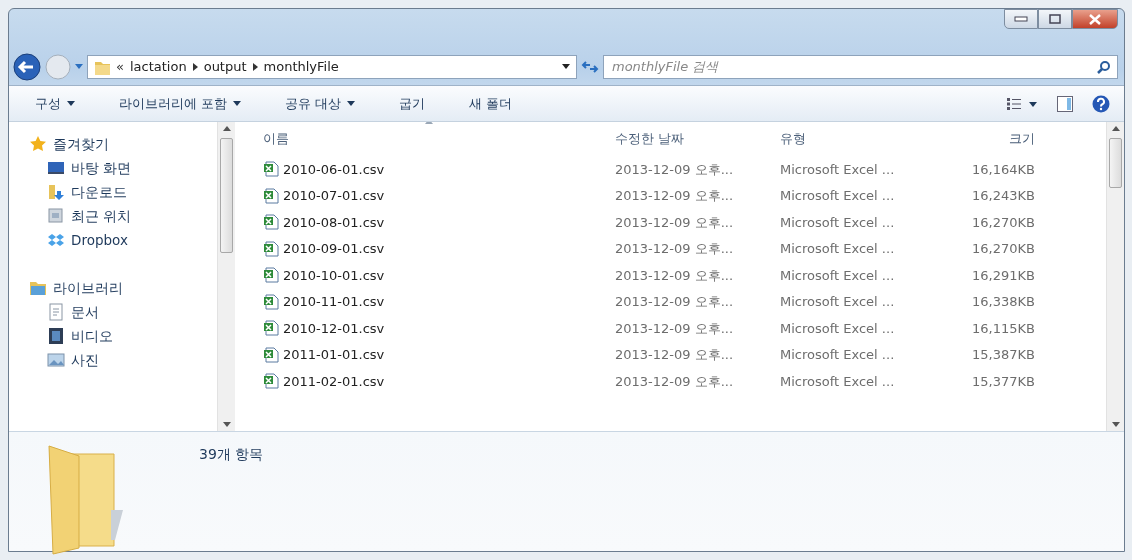 This screenshot has width=1132, height=560. What do you see at coordinates (38, 288) in the screenshot?
I see `library-icon` at bounding box center [38, 288].